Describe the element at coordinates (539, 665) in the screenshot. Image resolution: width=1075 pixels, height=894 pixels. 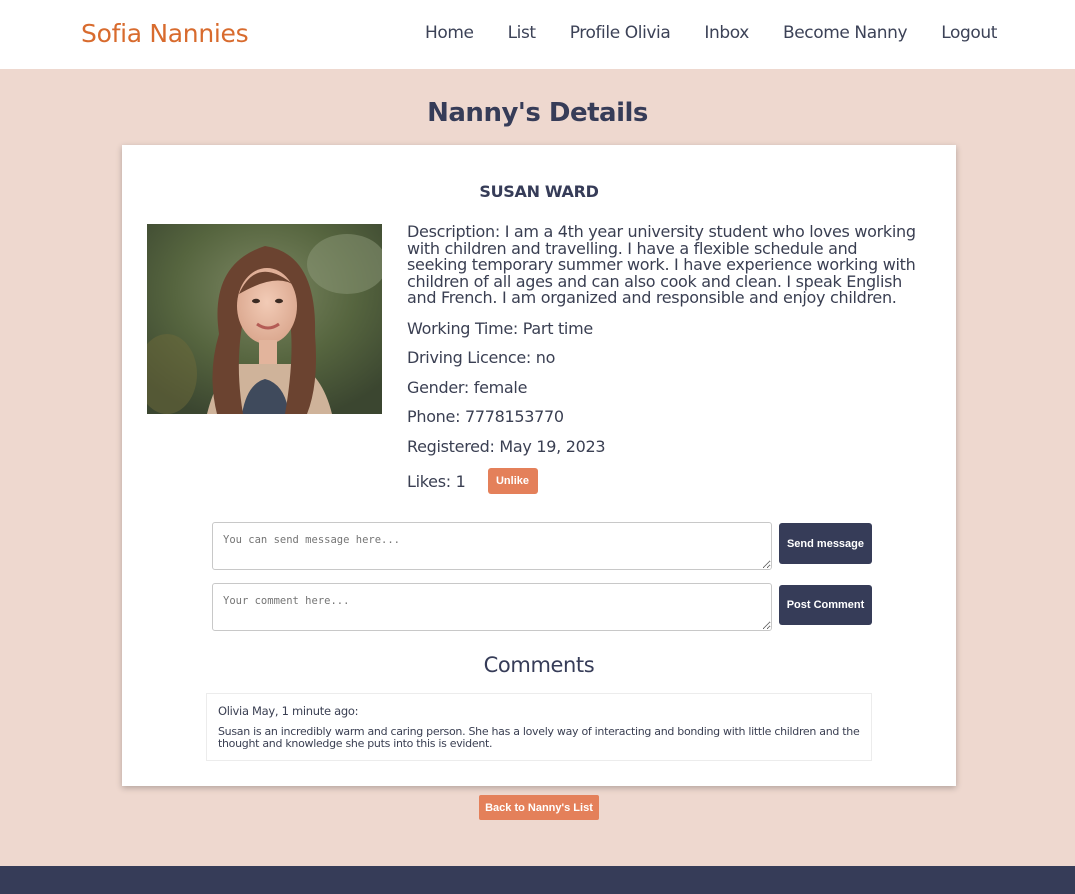
I see `comments-heading: Comments` at that location.